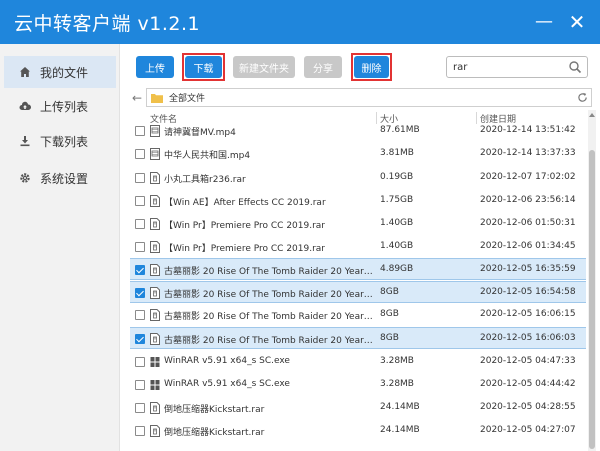  I want to click on app-title: 云中转客户端 v1.2.1, so click(107, 24).